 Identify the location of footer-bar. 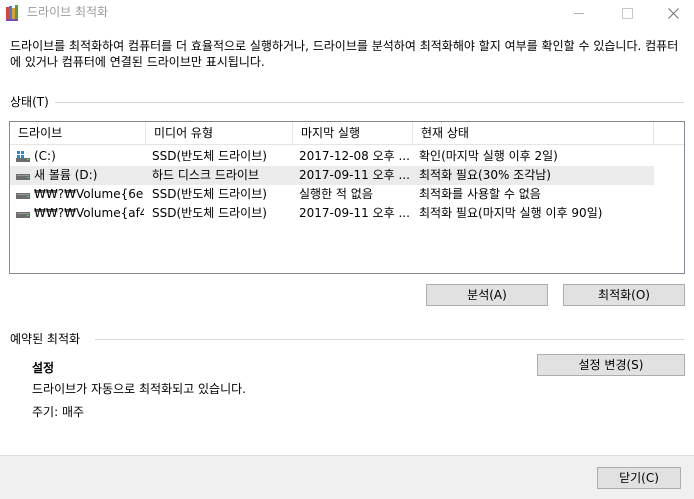
(347, 477).